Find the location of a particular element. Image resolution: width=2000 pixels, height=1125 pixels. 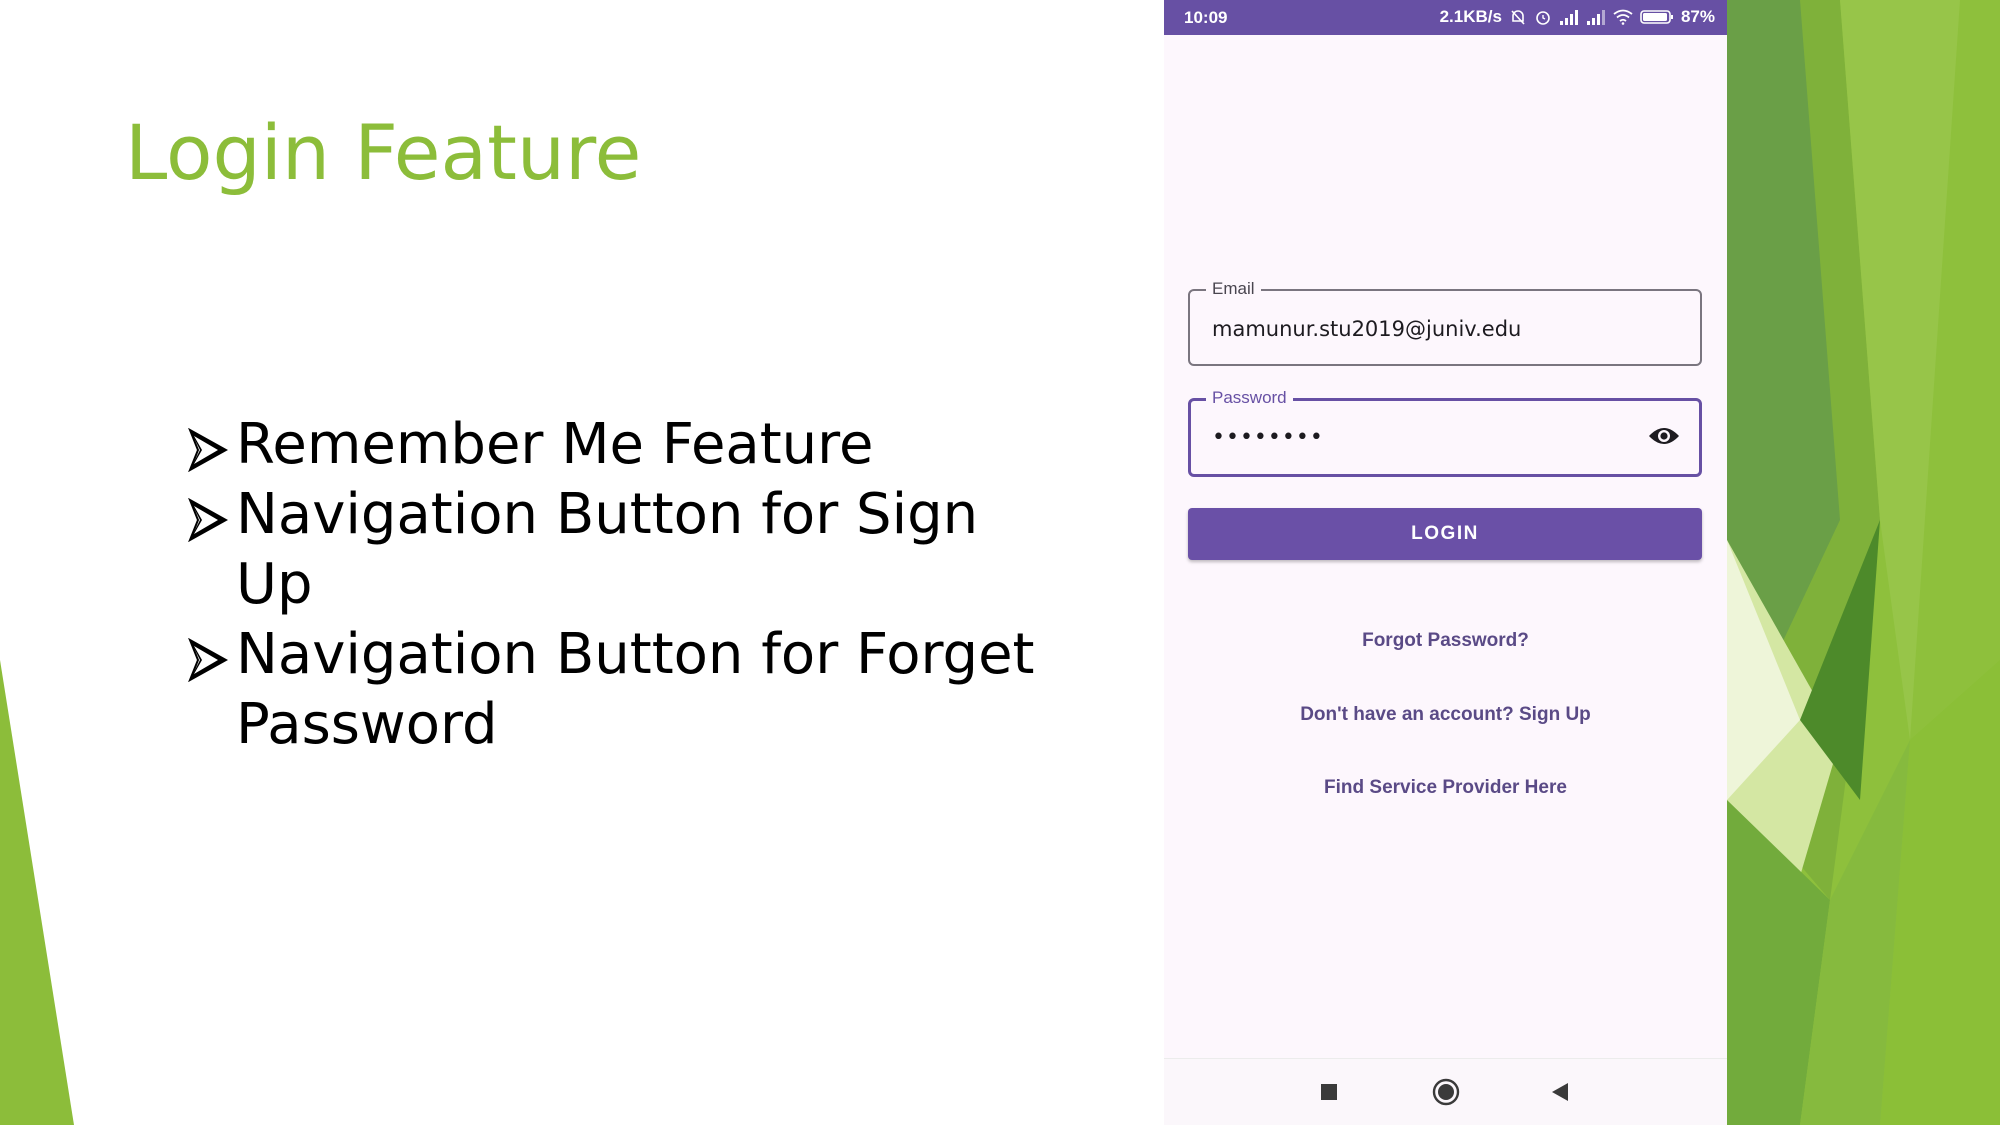

list-item: Navigation Button for Forget Password is located at coordinates (628, 690).